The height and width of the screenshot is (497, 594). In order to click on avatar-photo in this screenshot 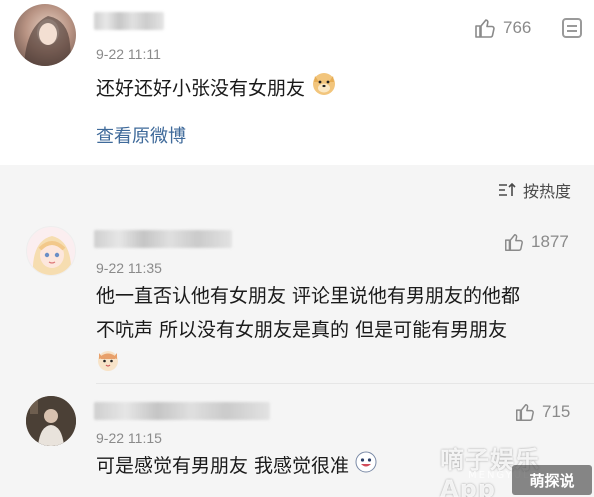, I will do `click(51, 421)`.